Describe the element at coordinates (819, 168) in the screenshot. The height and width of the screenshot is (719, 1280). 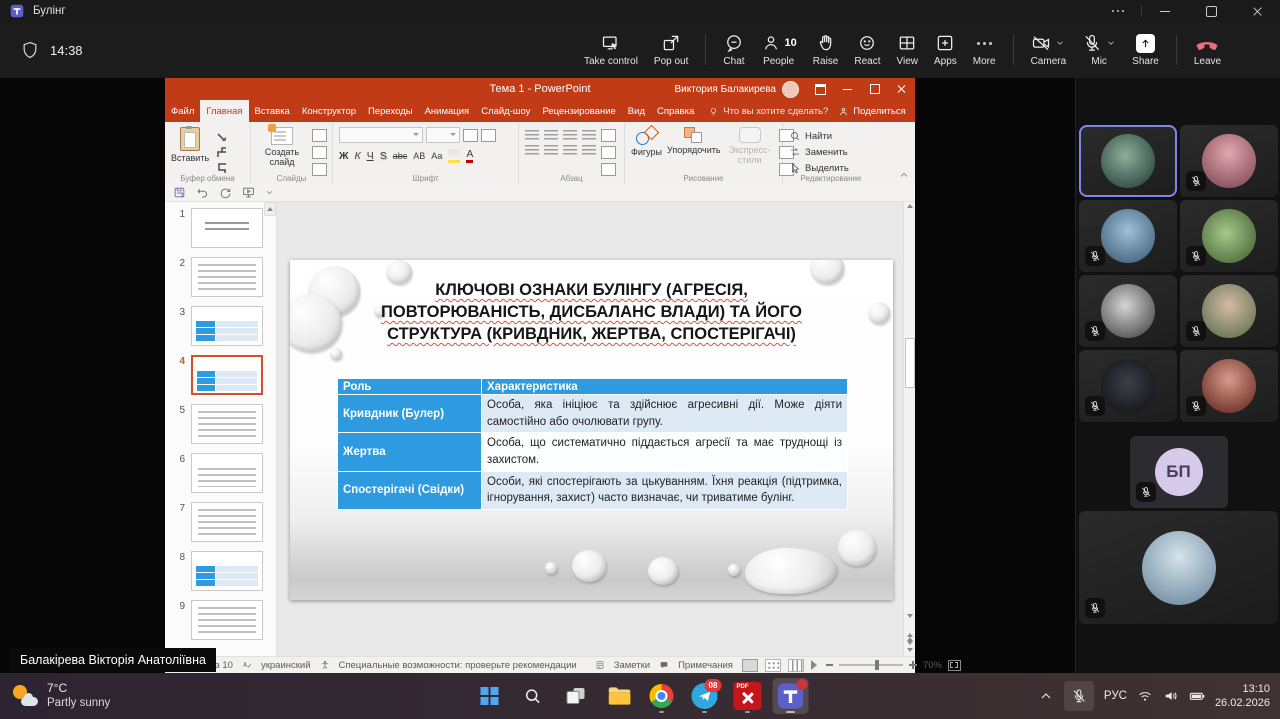
I see `select-button: Выделить` at that location.